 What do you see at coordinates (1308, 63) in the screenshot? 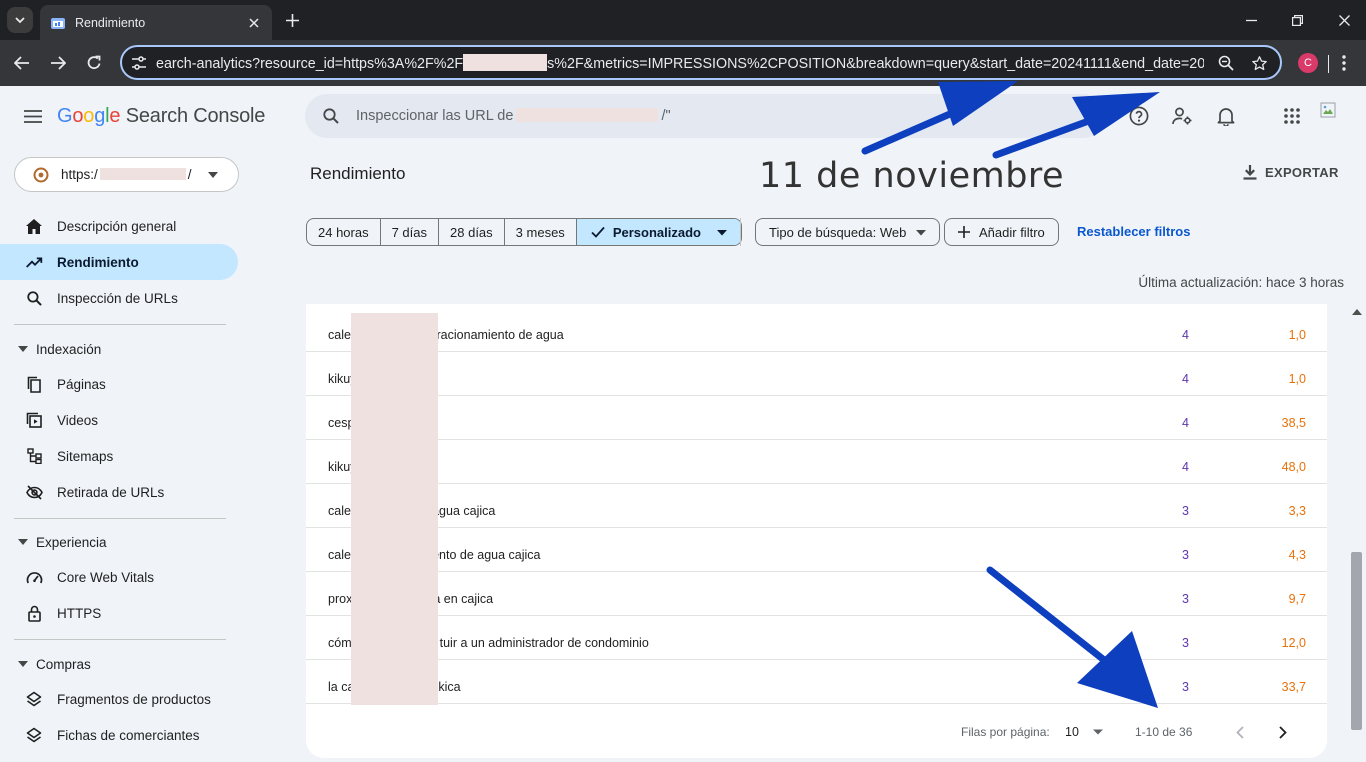
I see `profile-avatar: C` at bounding box center [1308, 63].